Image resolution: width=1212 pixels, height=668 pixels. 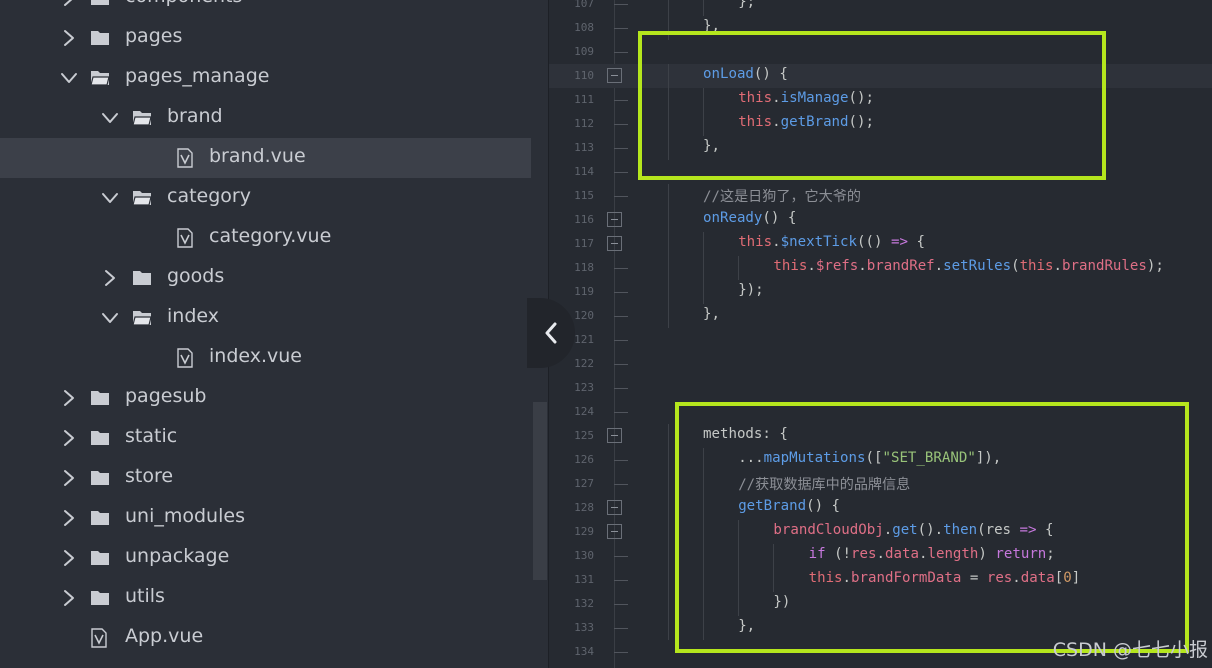 What do you see at coordinates (880, 8) in the screenshot?
I see `code-line: 107};` at bounding box center [880, 8].